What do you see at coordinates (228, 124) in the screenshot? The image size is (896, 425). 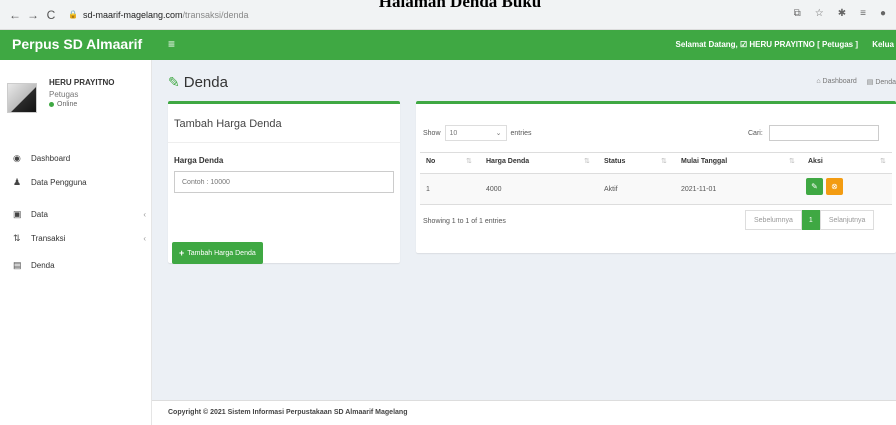 I see `form-title: Tambah Harga Denda` at bounding box center [228, 124].